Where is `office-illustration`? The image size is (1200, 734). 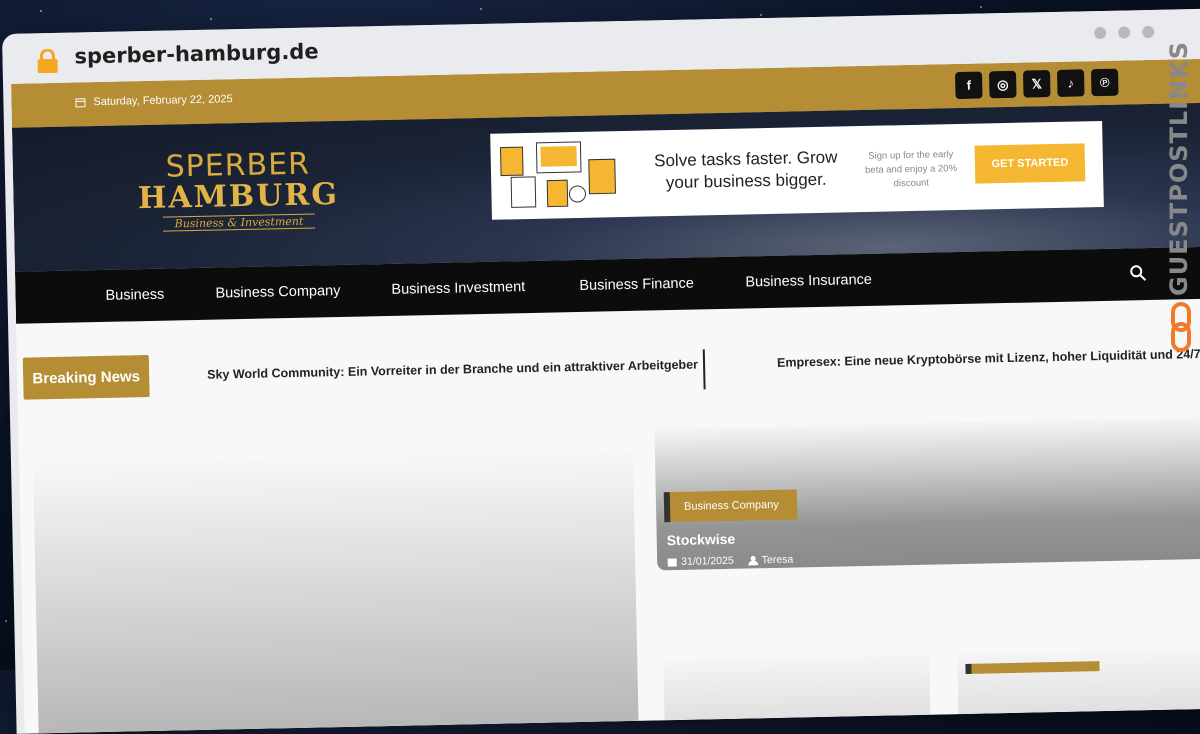
office-illustration is located at coordinates (561, 176).